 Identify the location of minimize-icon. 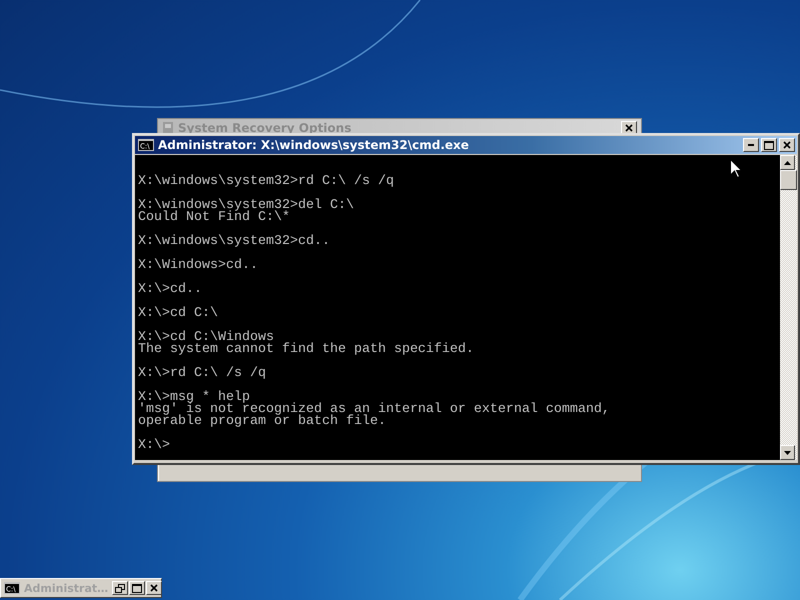
(751, 145).